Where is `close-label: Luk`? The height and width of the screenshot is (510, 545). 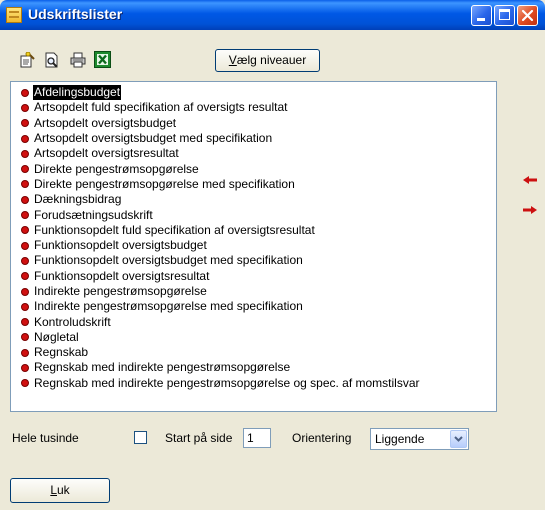
close-label: Luk is located at coordinates (60, 490).